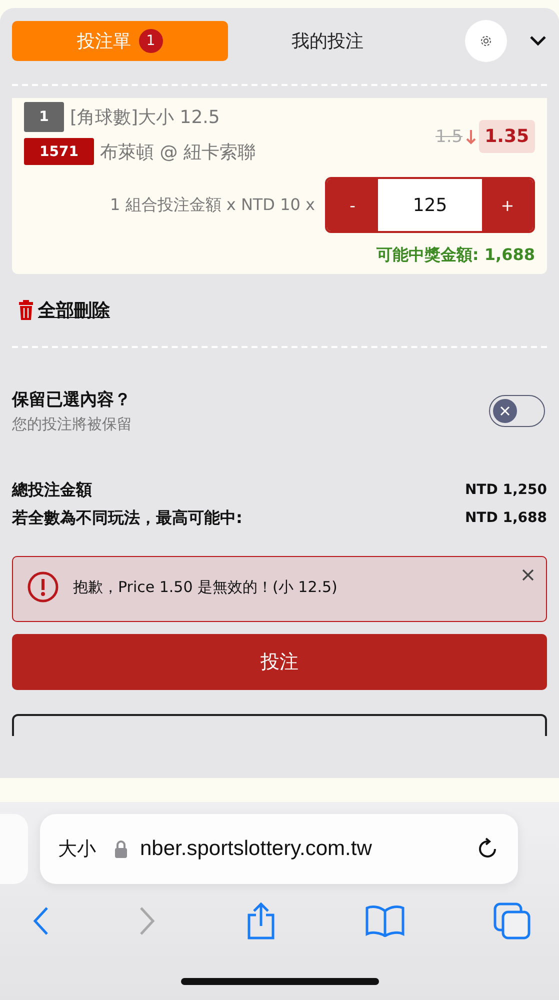 The width and height of the screenshot is (559, 1000). Describe the element at coordinates (120, 41) in the screenshot. I see `tab: 投注單 1` at that location.